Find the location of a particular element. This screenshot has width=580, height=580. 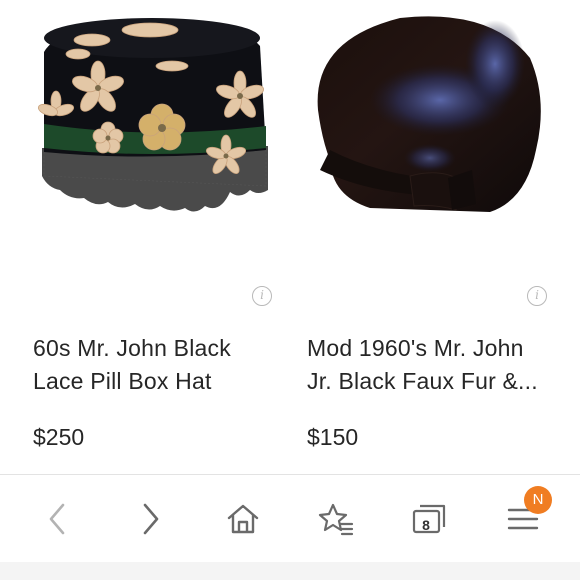

home-icon is located at coordinates (243, 519).